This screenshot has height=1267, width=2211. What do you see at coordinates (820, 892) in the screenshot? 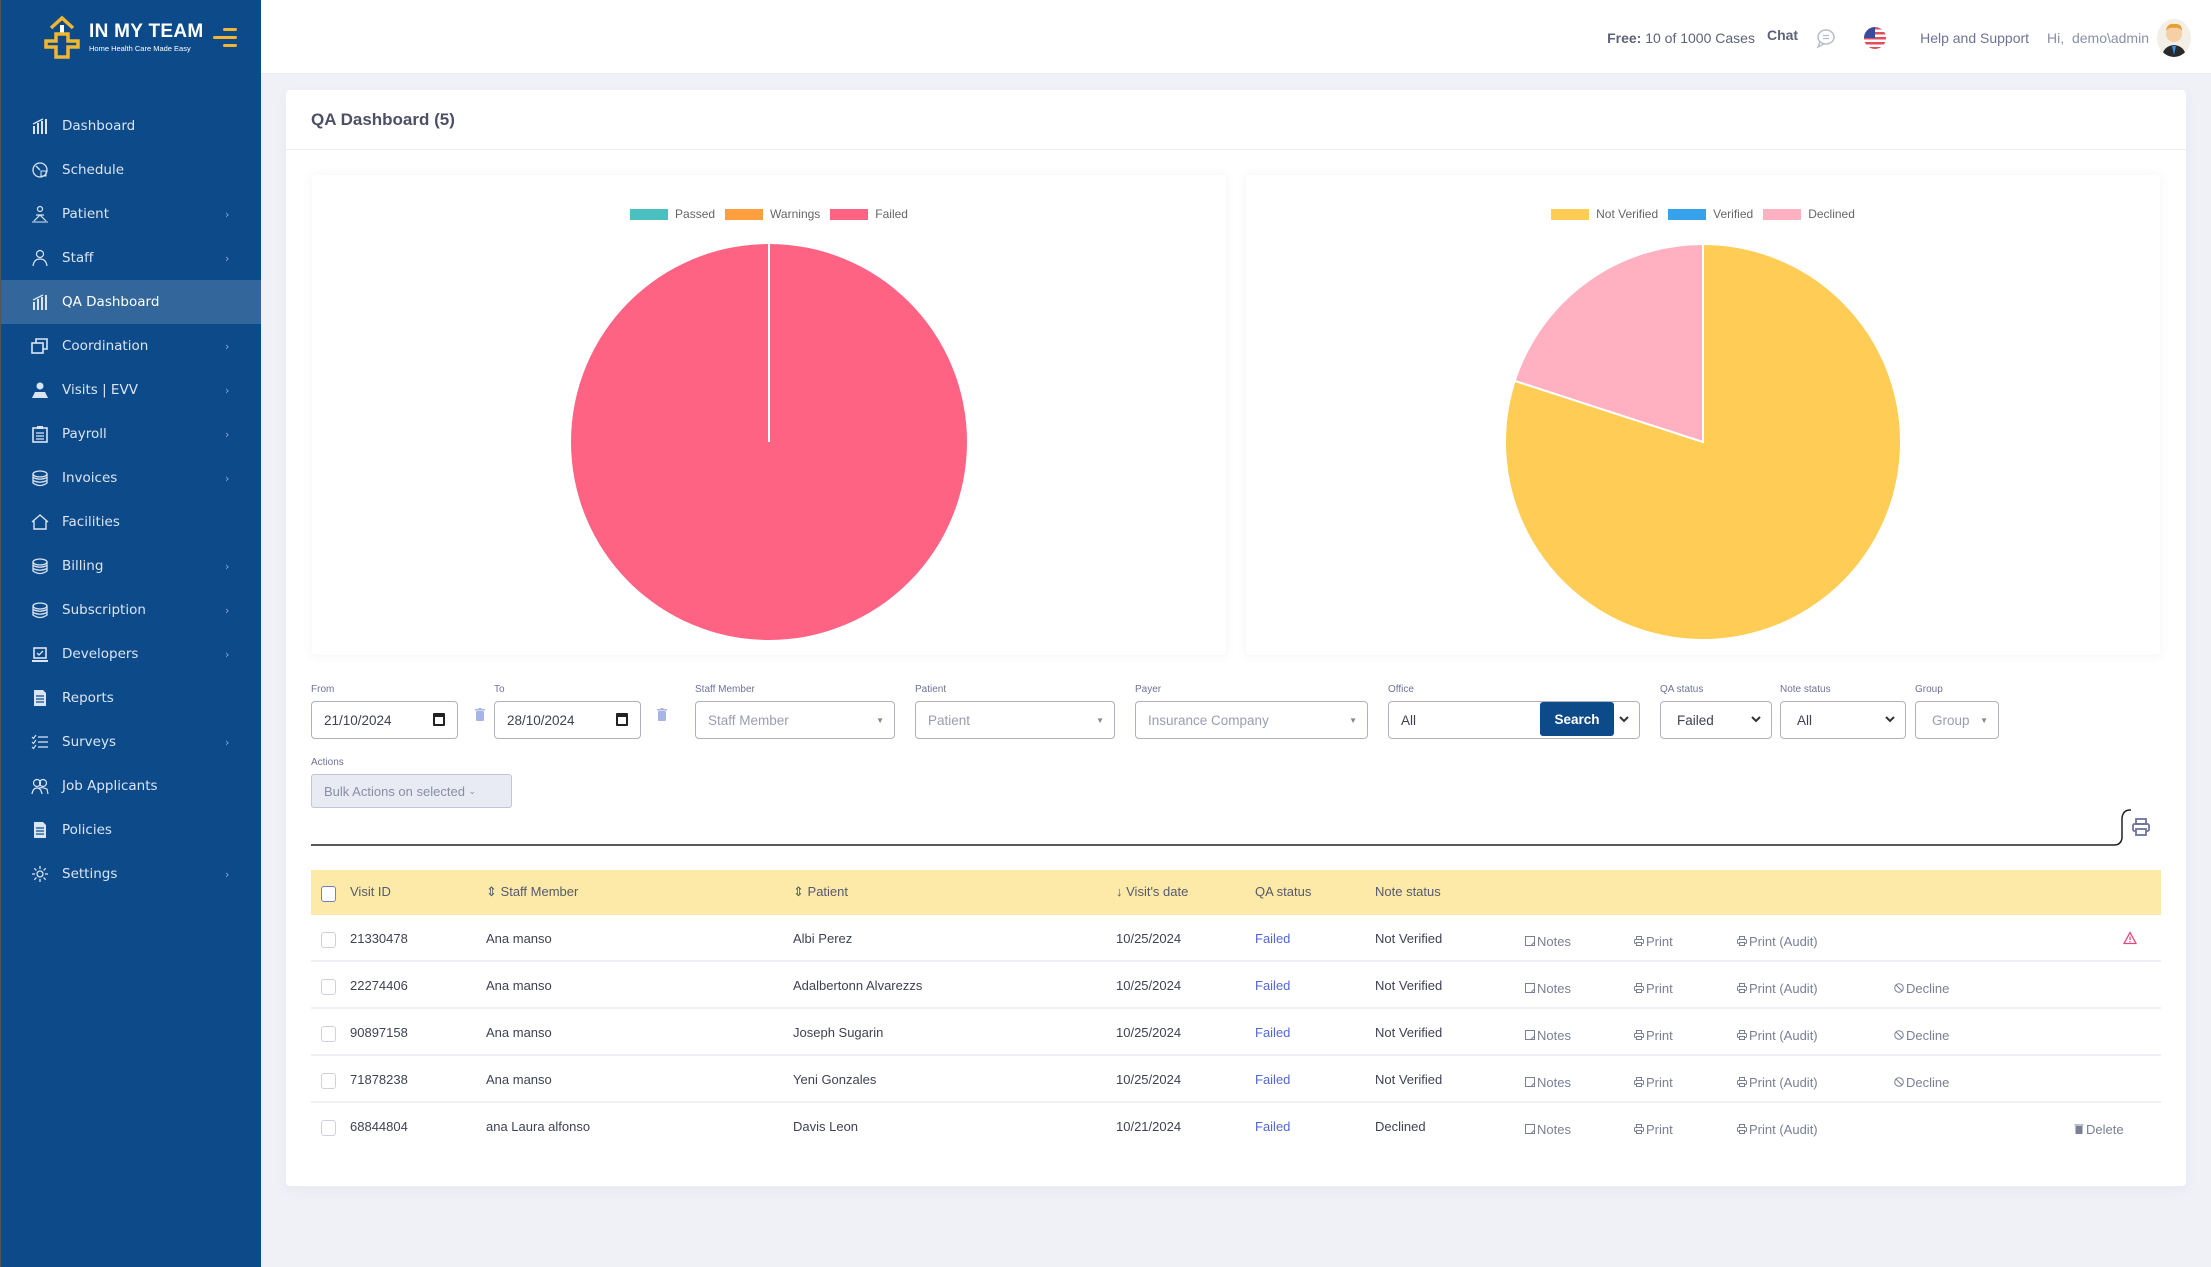
I see `col-patient: ⇕ Patient` at bounding box center [820, 892].